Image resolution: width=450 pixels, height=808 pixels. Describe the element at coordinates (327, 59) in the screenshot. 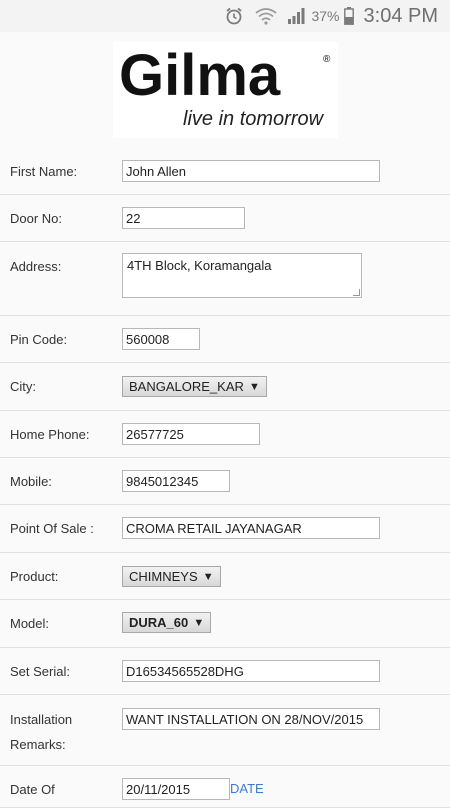

I see `registered-mark: ®` at that location.